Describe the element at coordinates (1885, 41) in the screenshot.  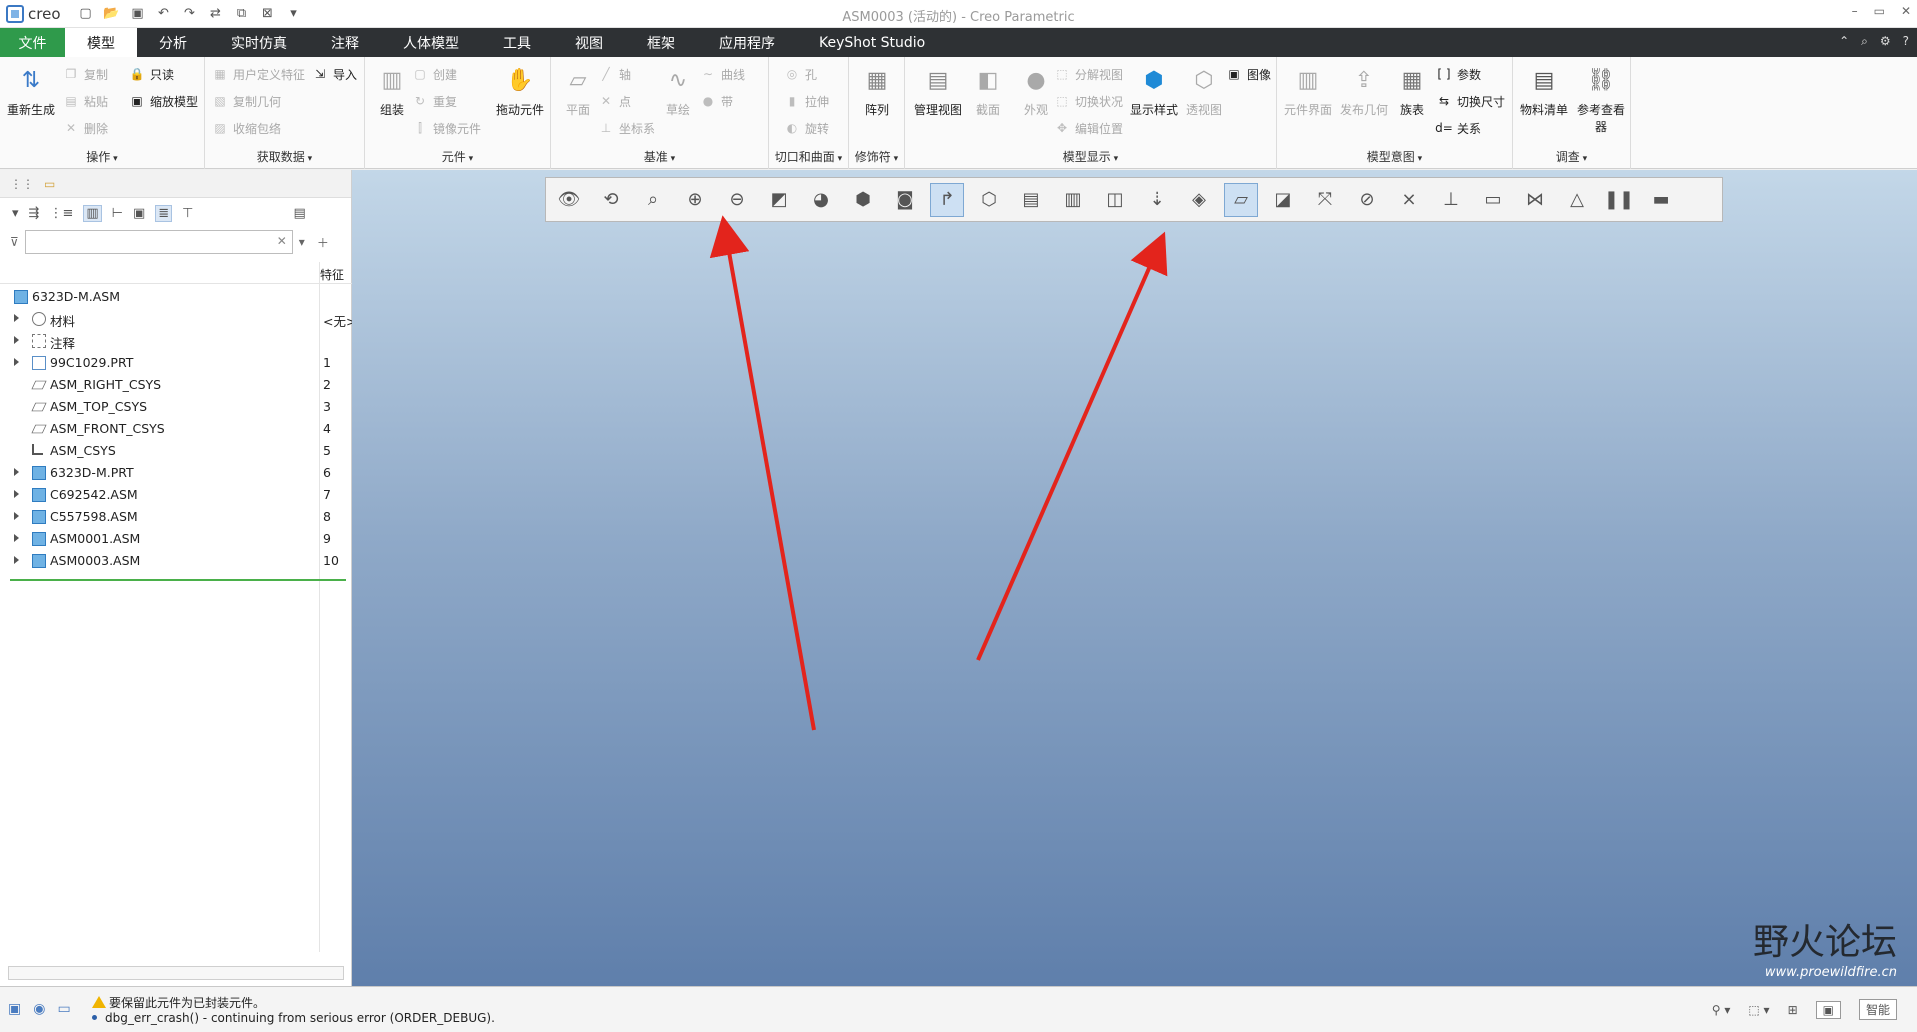
I see `settings-icon: ⚙` at that location.